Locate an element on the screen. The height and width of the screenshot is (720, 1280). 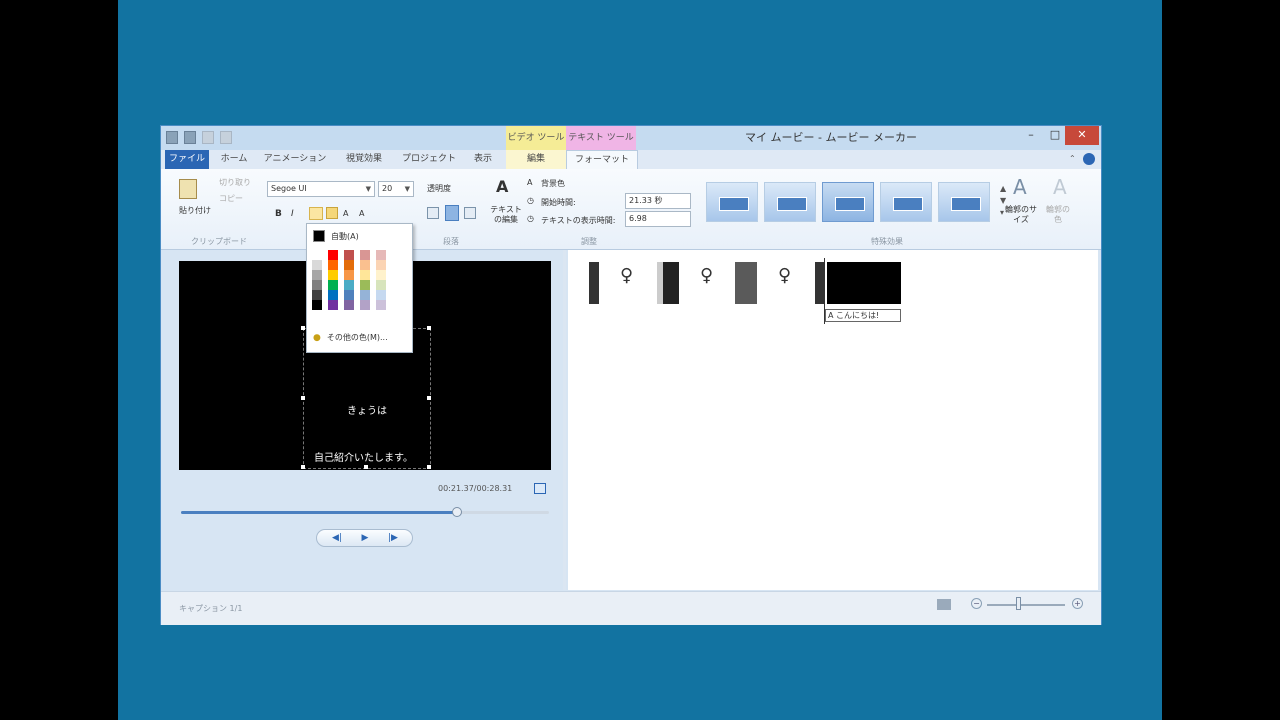
edit-text-button: テキストの編集 is located at coordinates (506, 215).